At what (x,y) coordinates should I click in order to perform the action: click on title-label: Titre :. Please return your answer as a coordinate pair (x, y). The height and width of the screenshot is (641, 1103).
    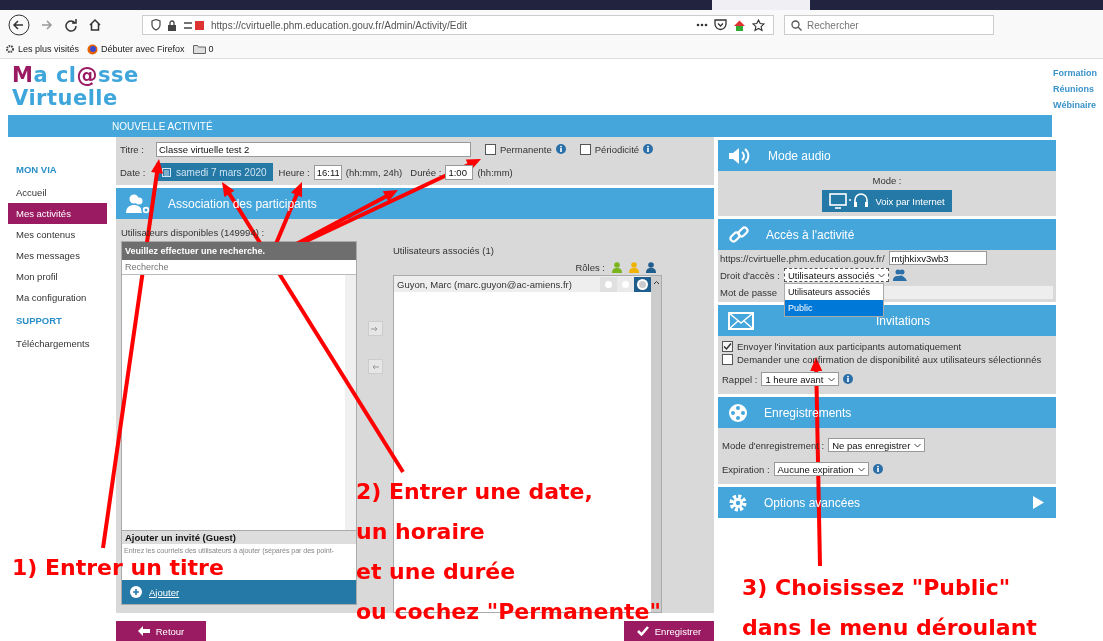
    Looking at the image, I should click on (132, 149).